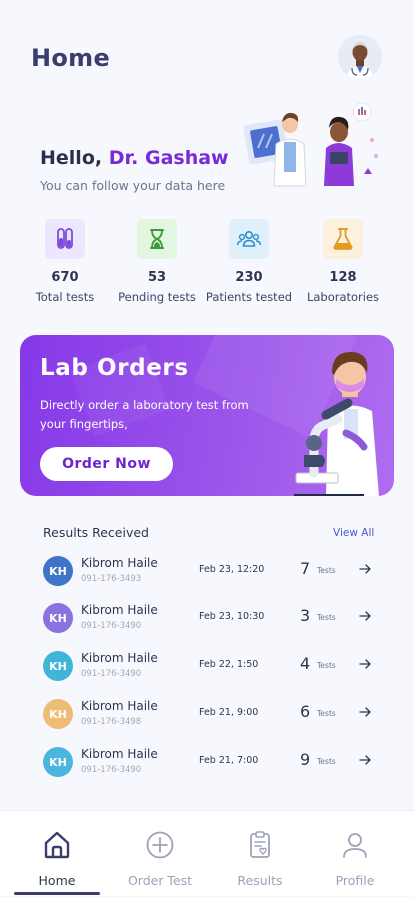 The image size is (414, 897). I want to click on result-date: Feb 21, 9:00, so click(229, 712).